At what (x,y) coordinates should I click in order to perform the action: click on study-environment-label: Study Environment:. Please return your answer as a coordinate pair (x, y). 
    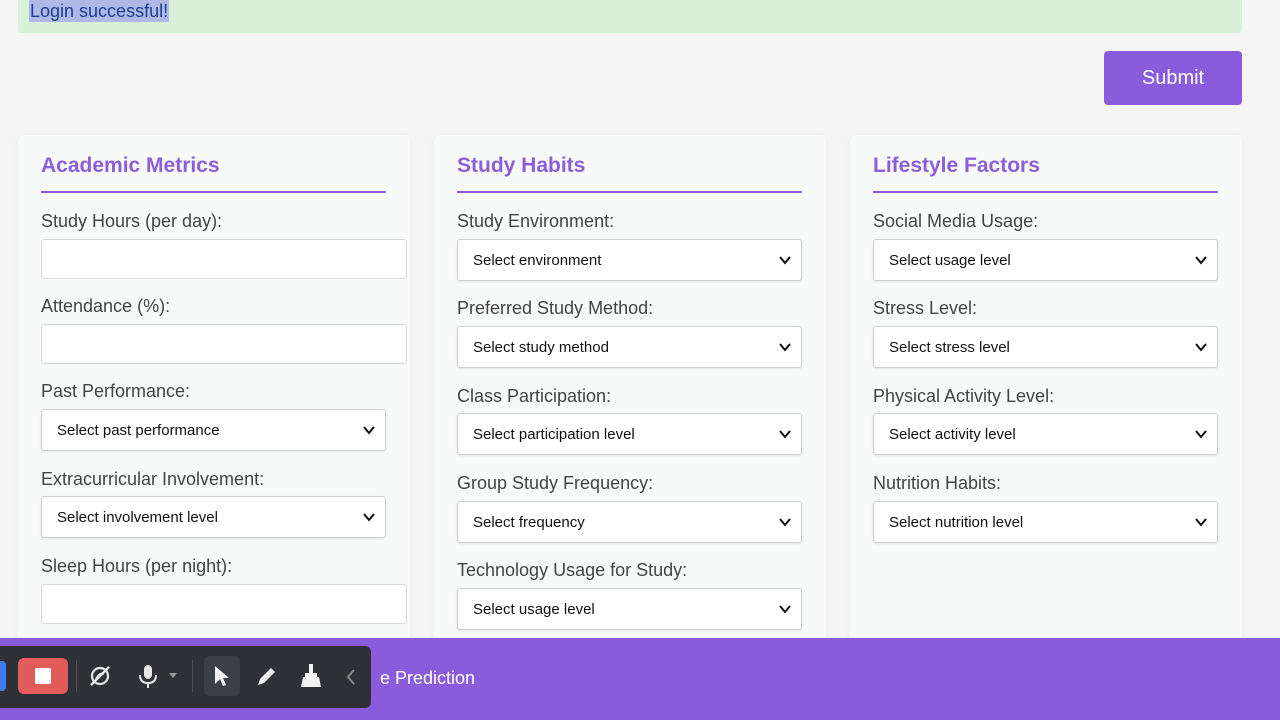
    Looking at the image, I should click on (536, 221).